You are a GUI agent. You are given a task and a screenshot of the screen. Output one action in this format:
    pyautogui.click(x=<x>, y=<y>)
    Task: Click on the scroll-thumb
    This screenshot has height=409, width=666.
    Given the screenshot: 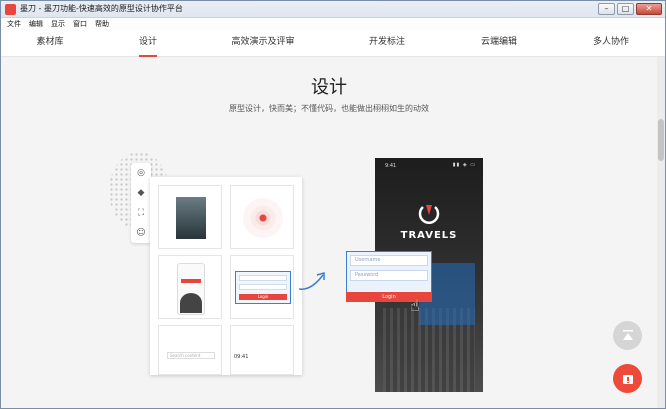 What is the action you would take?
    pyautogui.click(x=661, y=140)
    